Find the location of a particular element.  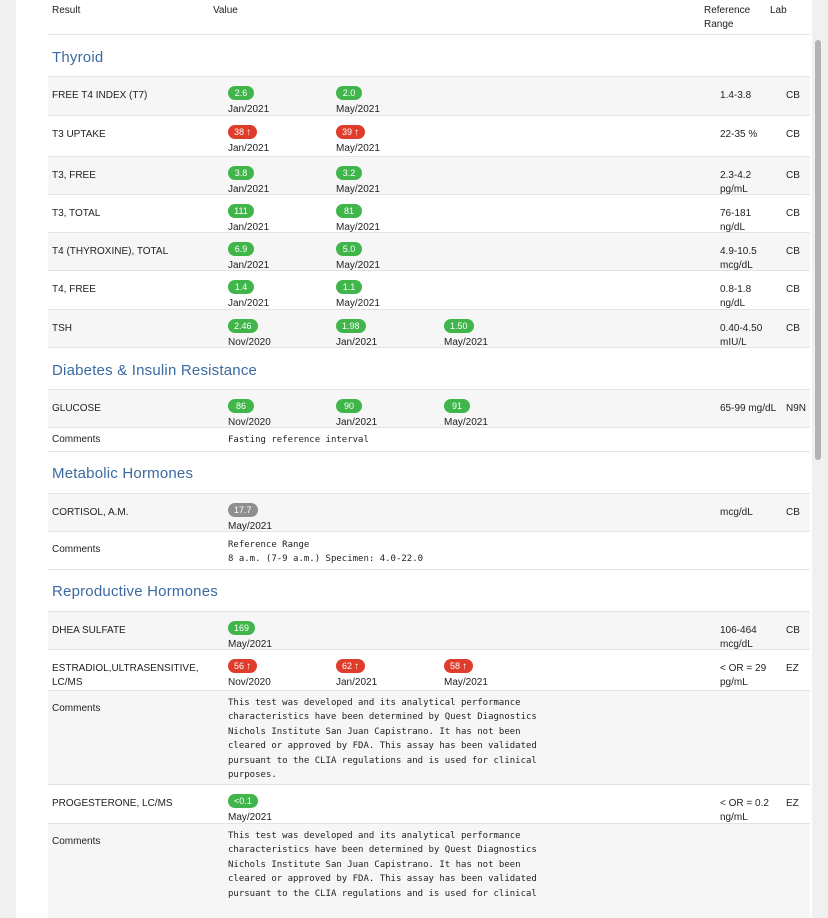

result-date: May/2021 is located at coordinates (466, 682).